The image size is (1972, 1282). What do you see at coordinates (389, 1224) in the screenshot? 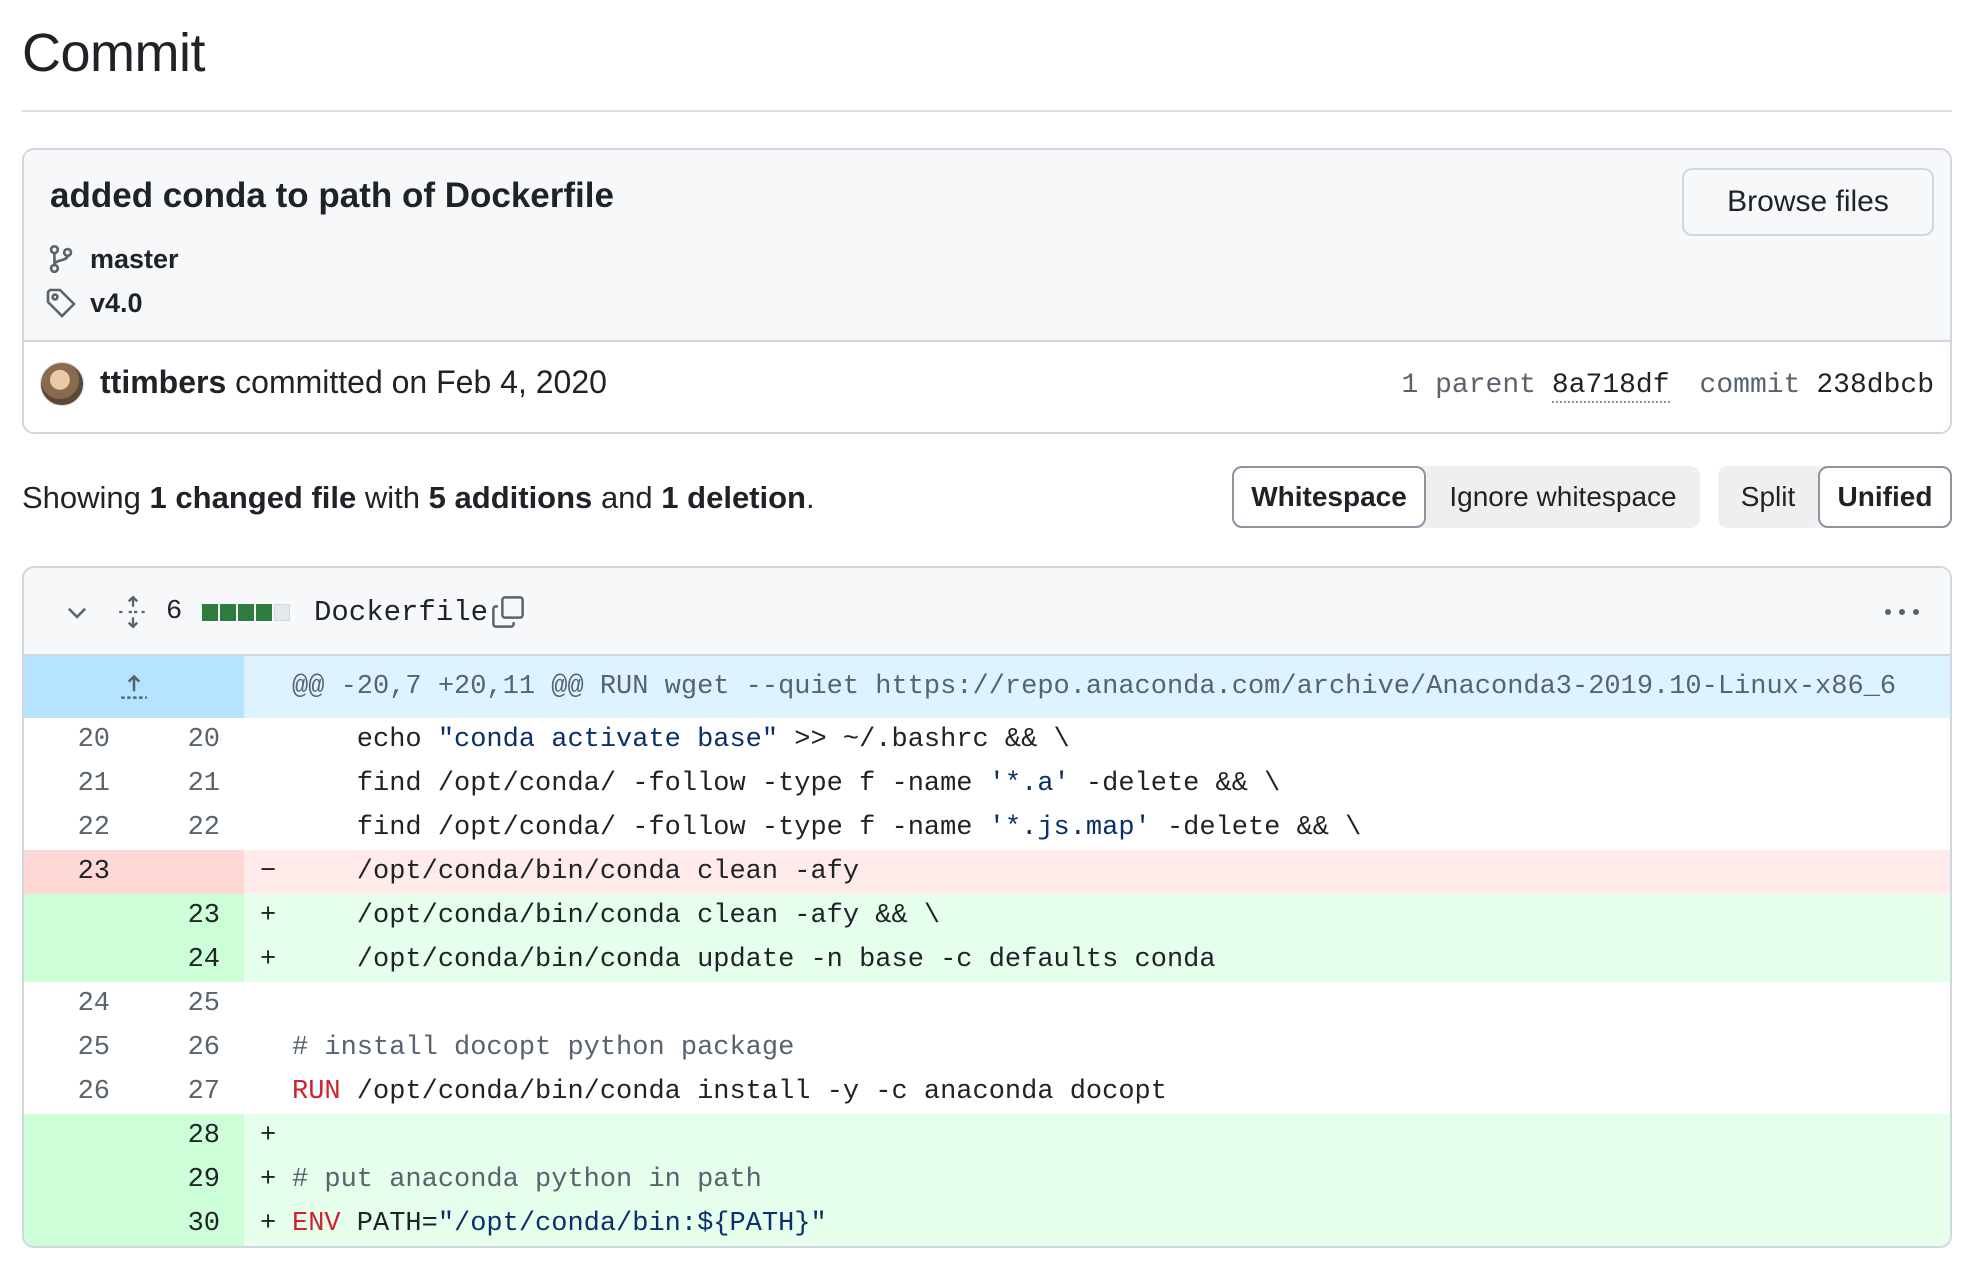
I see `code-token: PATH=` at bounding box center [389, 1224].